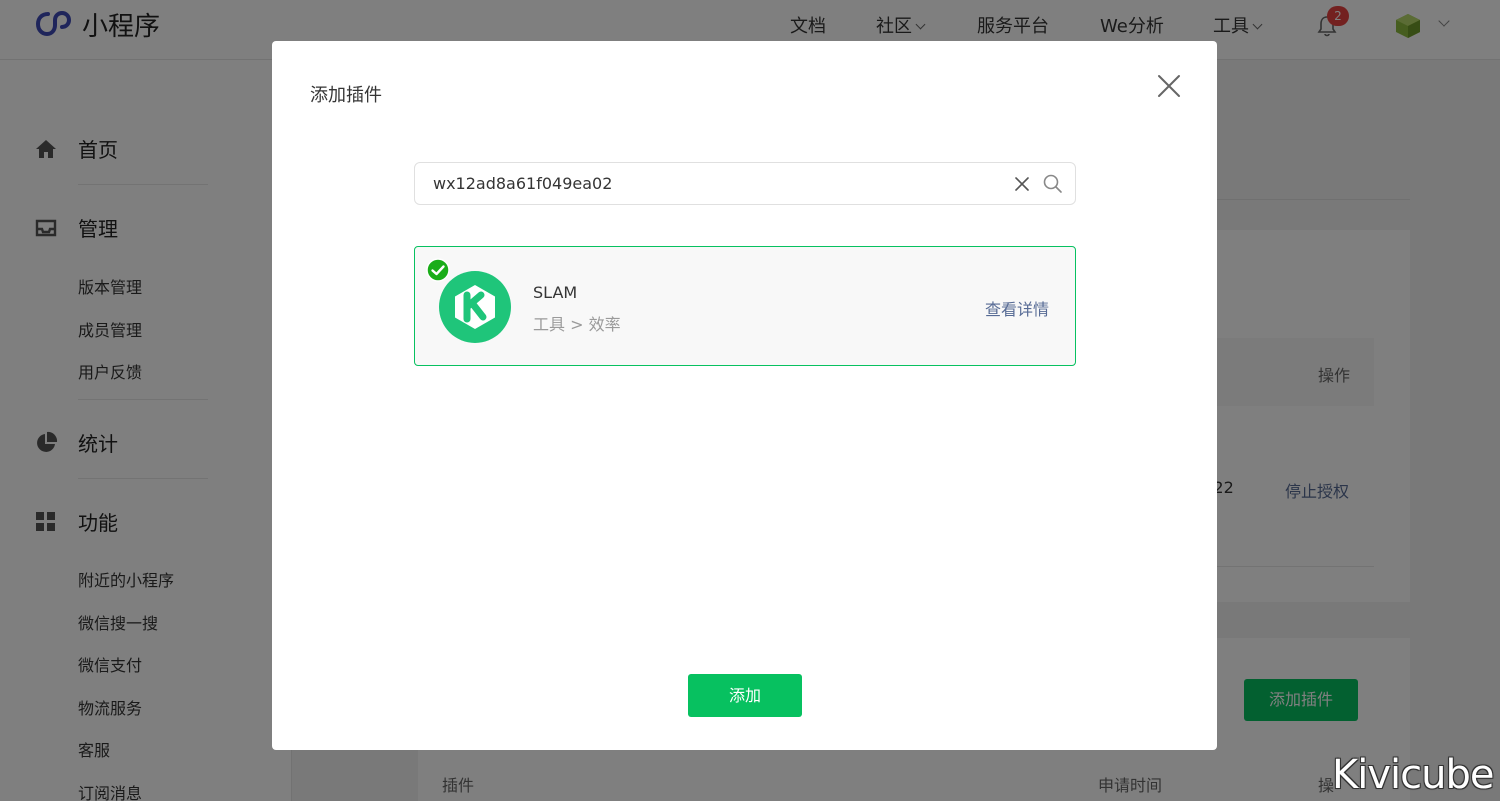  What do you see at coordinates (1169, 86) in the screenshot?
I see `close-icon` at bounding box center [1169, 86].